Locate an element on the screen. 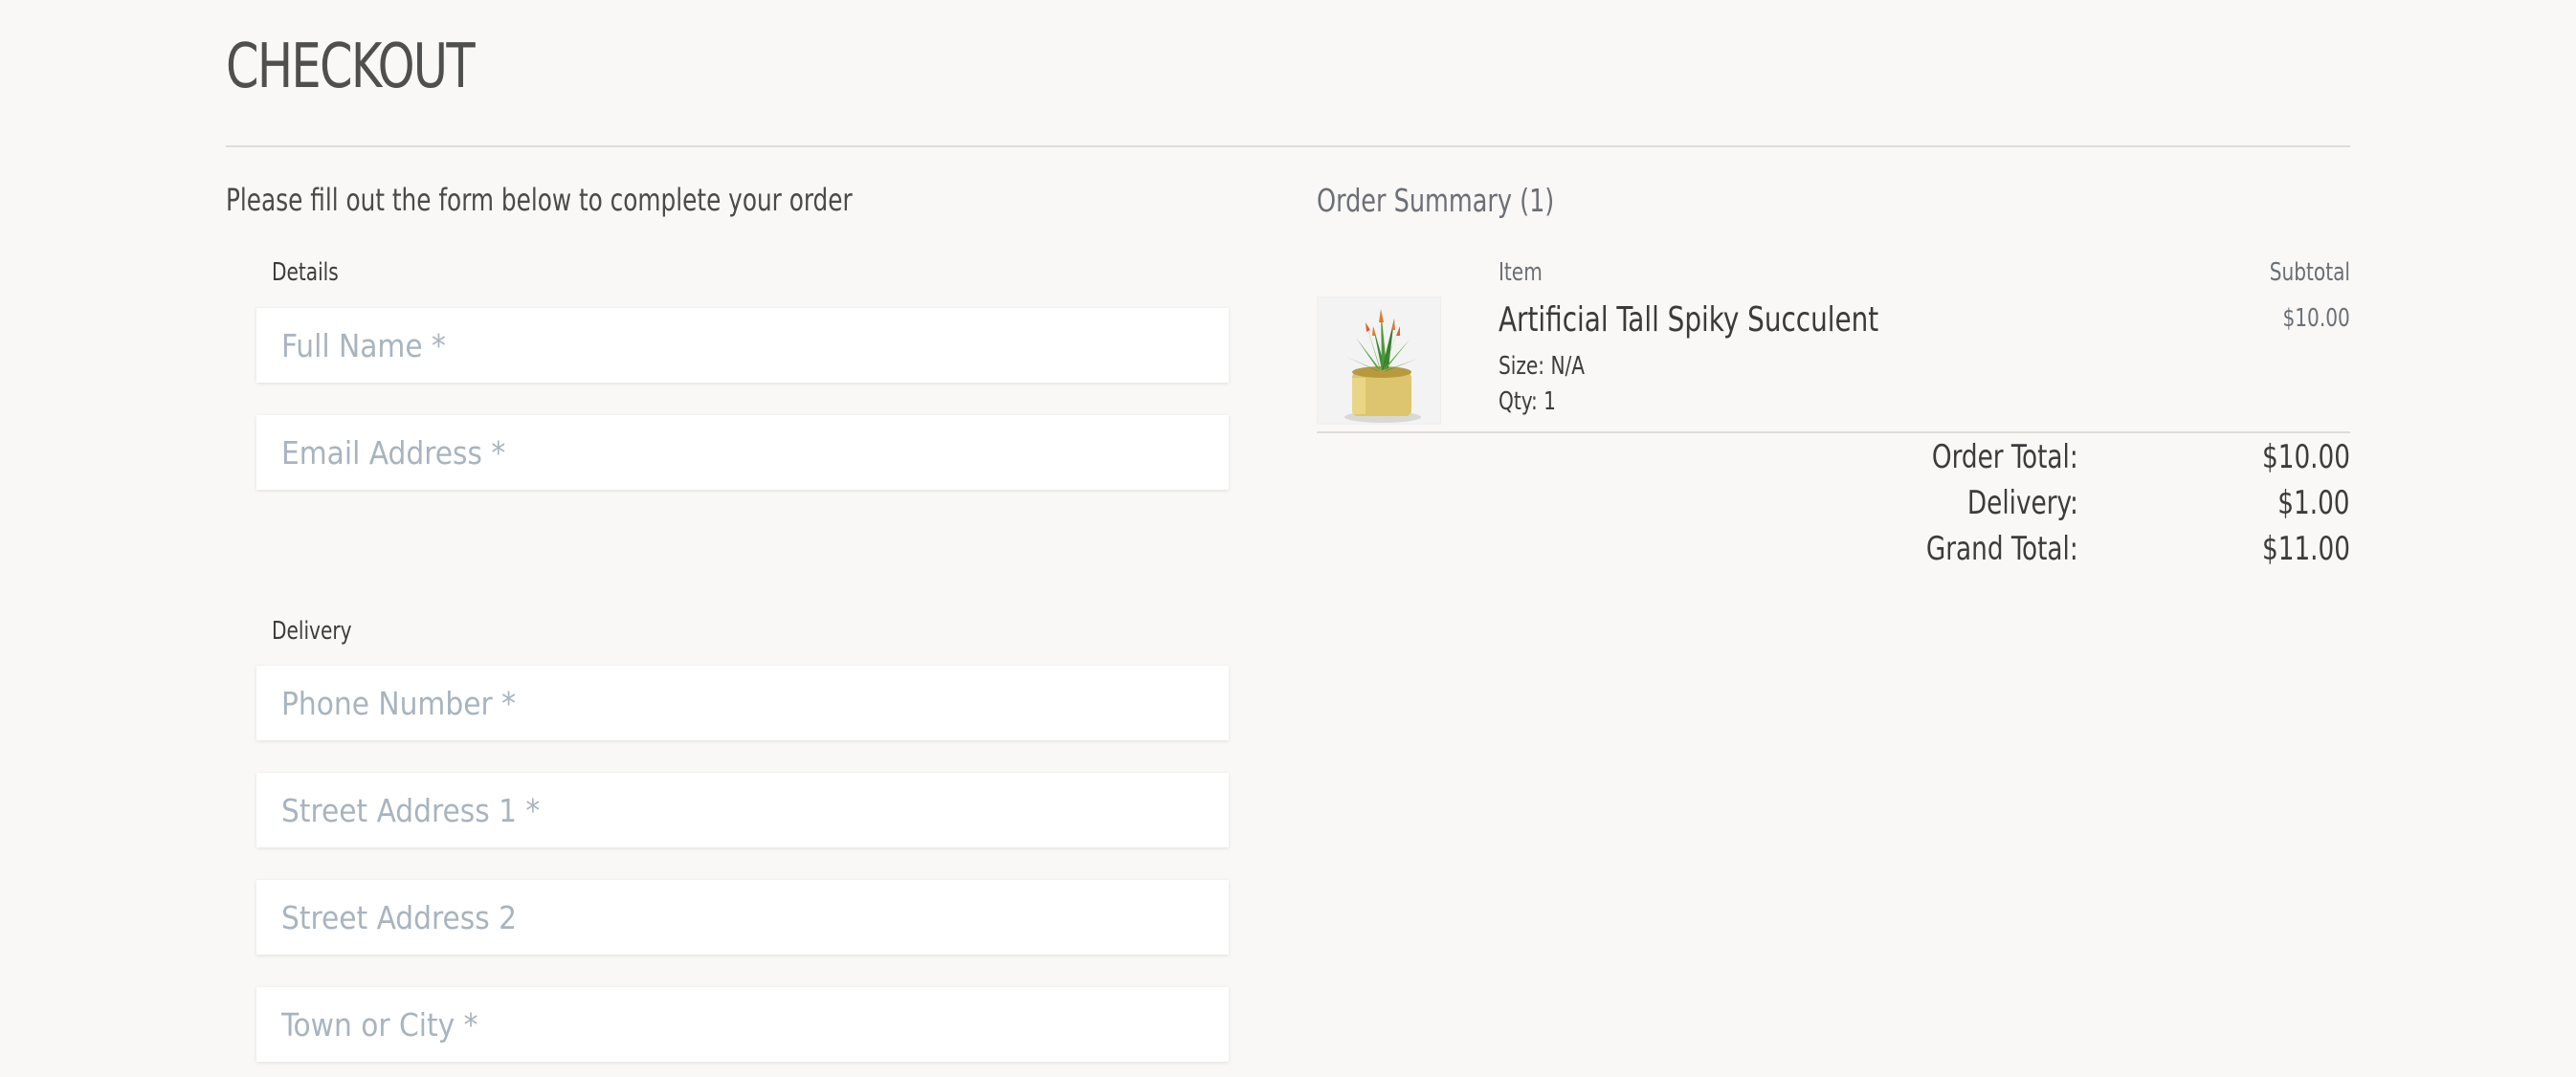  grand-total-value: $11.00 is located at coordinates (2305, 549).